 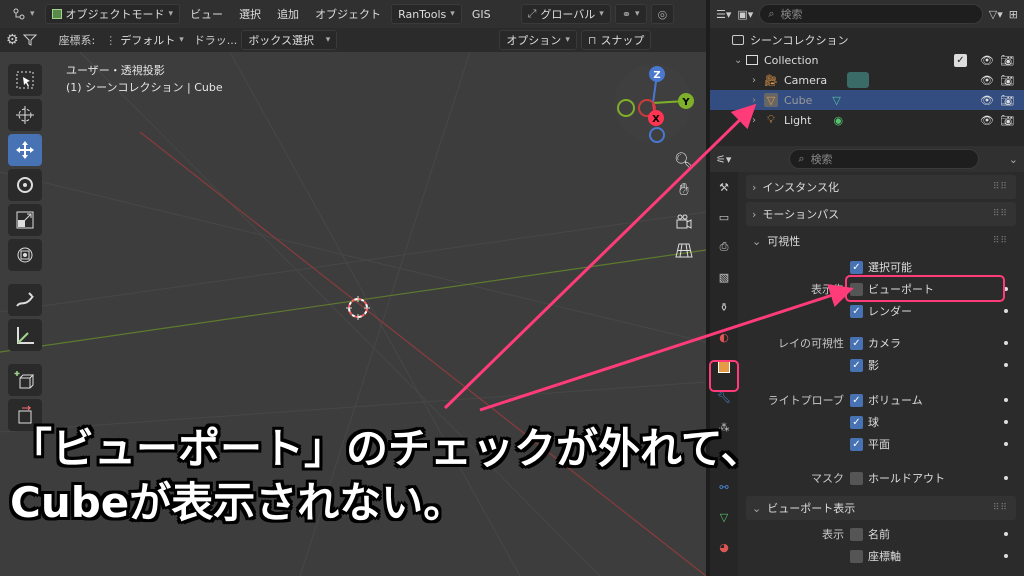 What do you see at coordinates (884, 159) in the screenshot?
I see `properties-search-input: ⌕ 検索` at bounding box center [884, 159].